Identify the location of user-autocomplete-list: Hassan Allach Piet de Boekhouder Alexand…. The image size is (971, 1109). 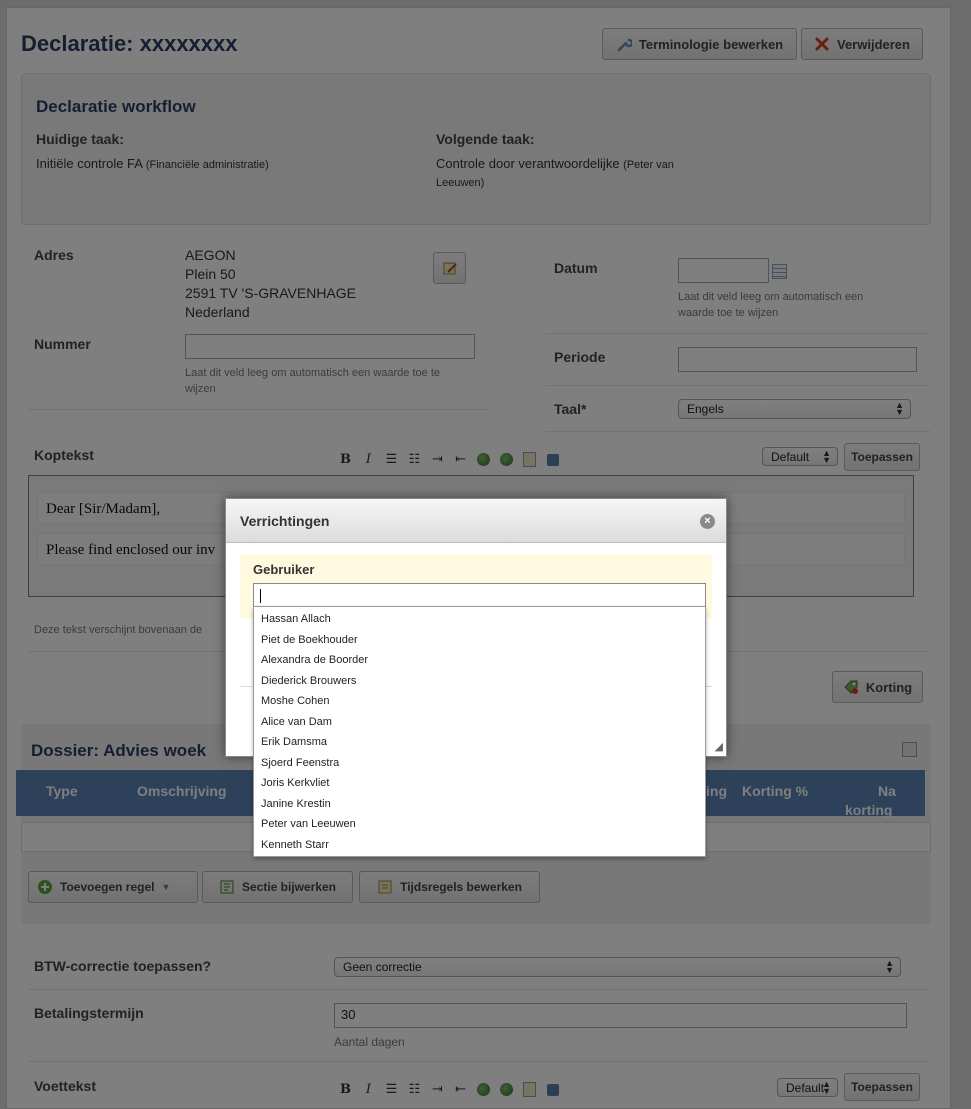
(479, 731).